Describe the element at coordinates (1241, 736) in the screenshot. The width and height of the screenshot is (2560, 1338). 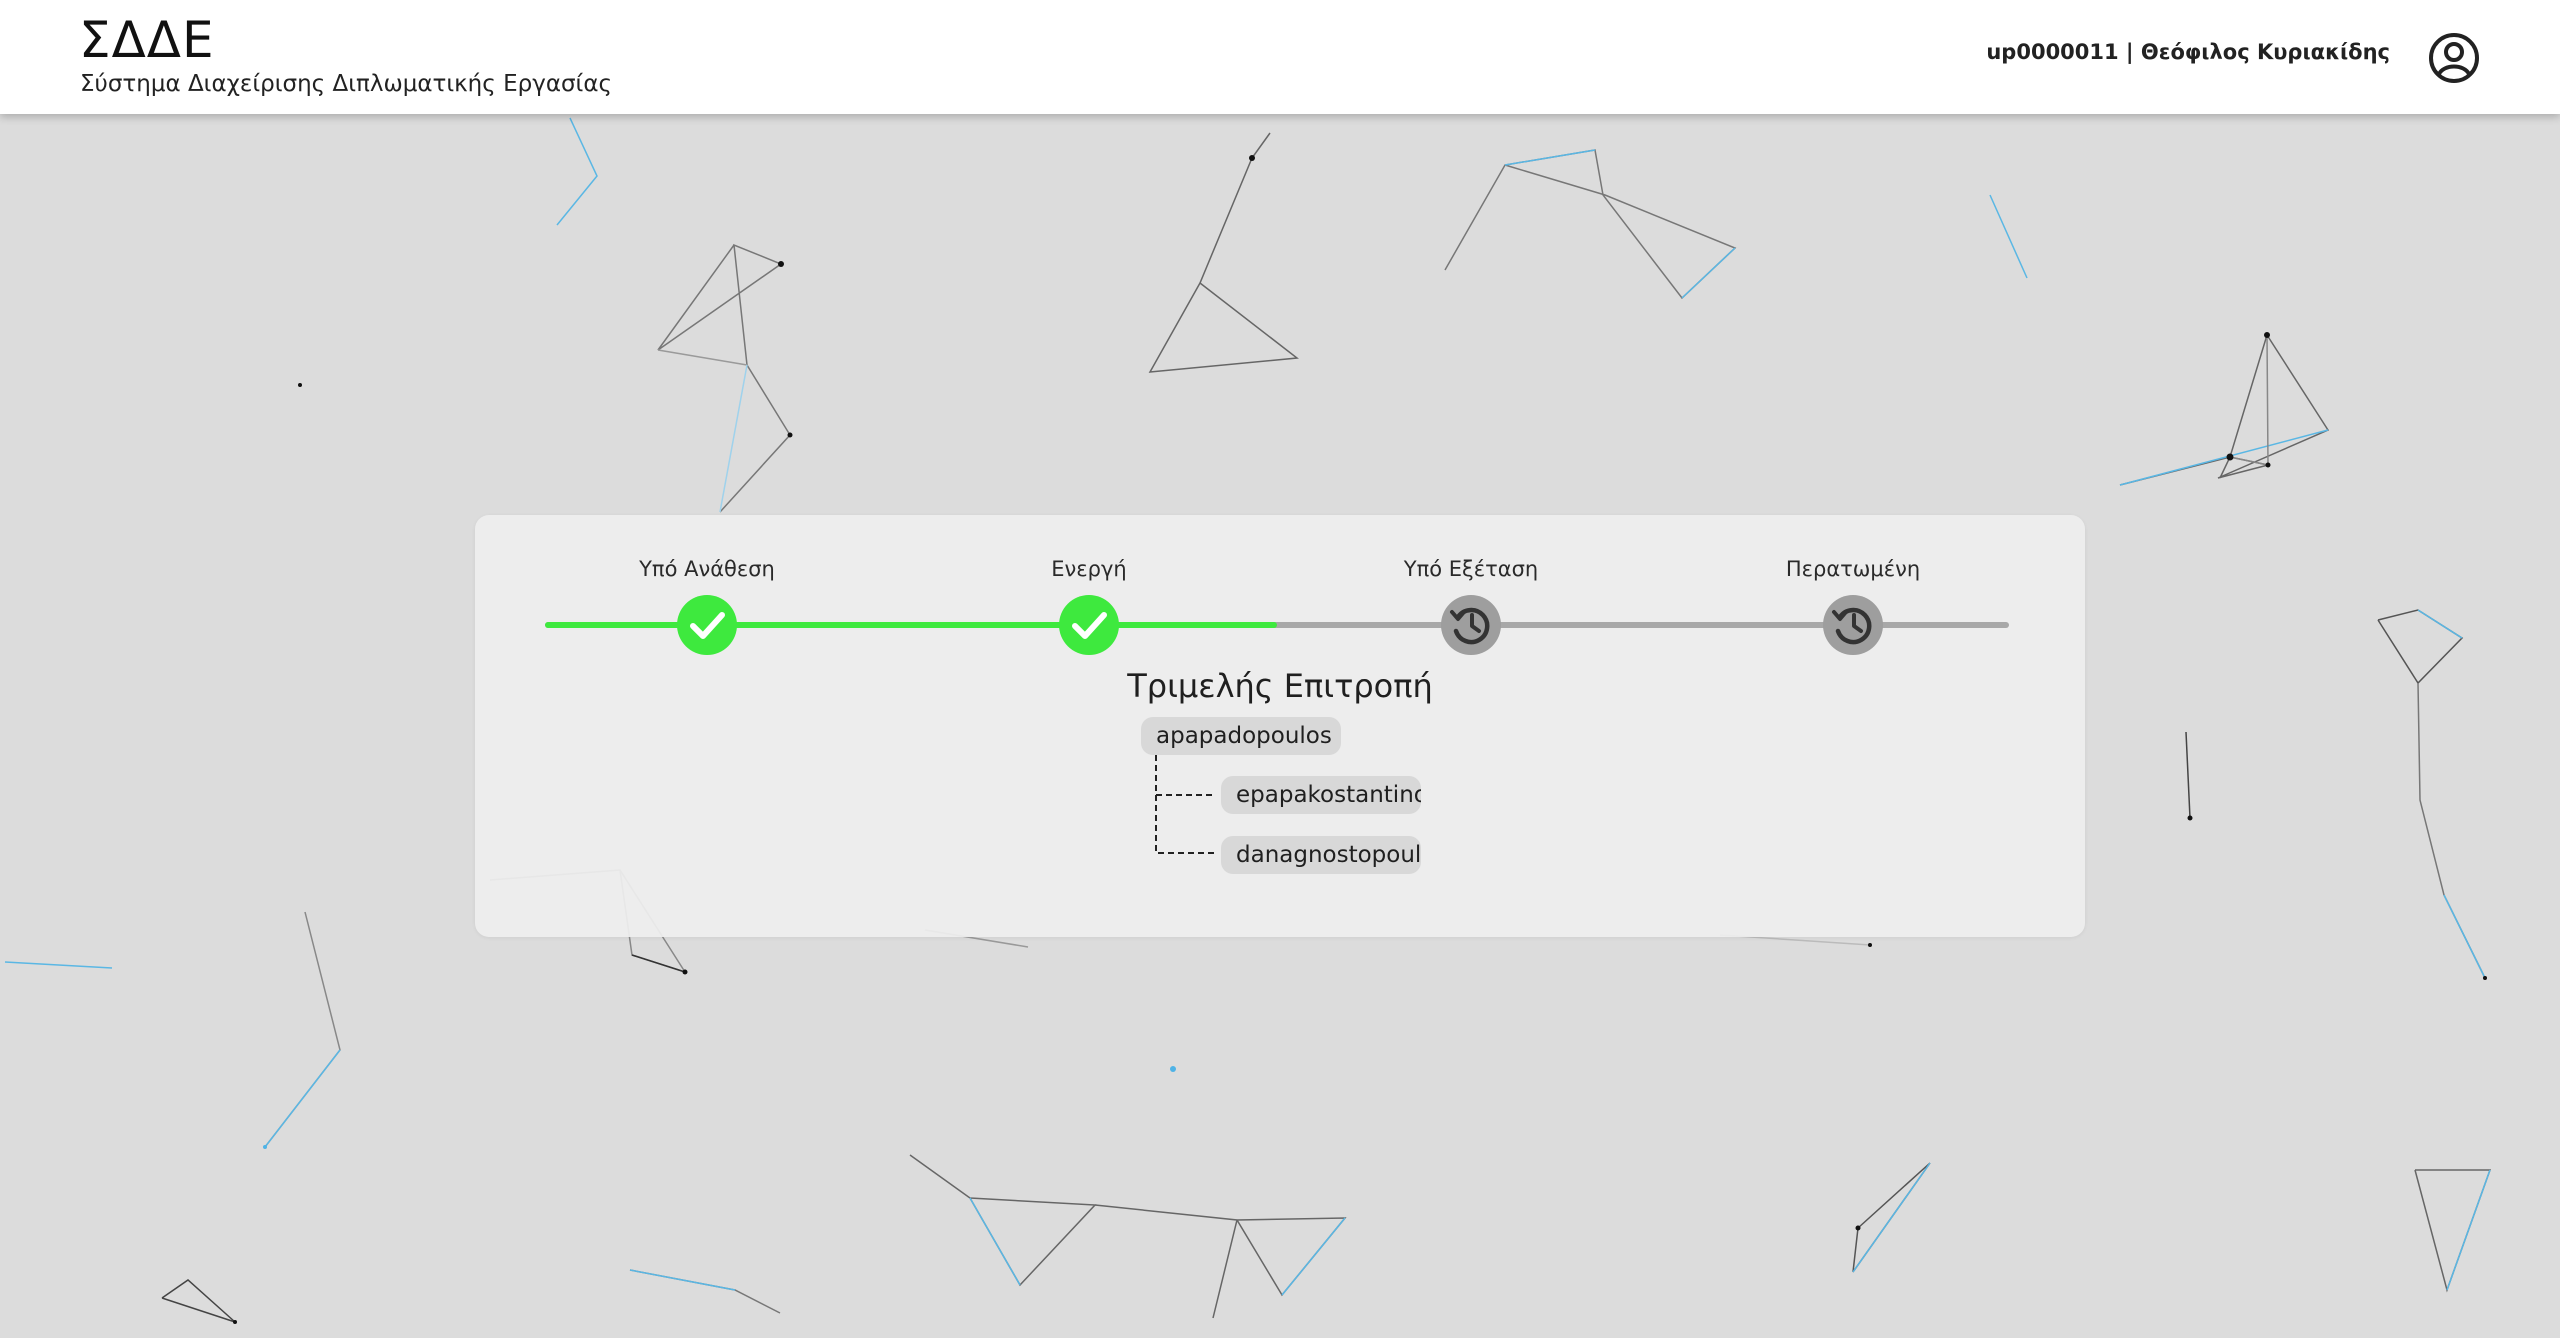
I see `committee-supervisor-chip: apapadopoulos` at that location.